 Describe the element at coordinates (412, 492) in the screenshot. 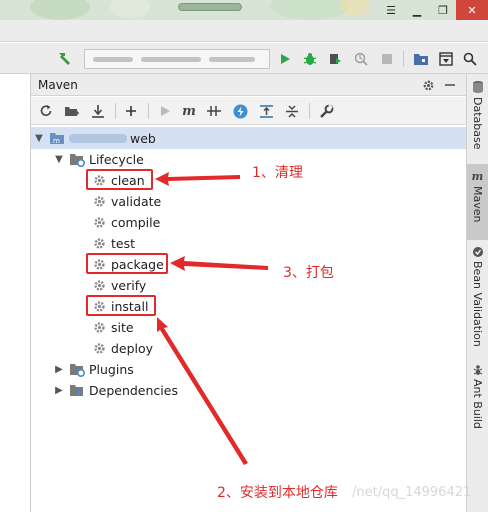

I see `watermark-text: /net/qq_14996421` at that location.